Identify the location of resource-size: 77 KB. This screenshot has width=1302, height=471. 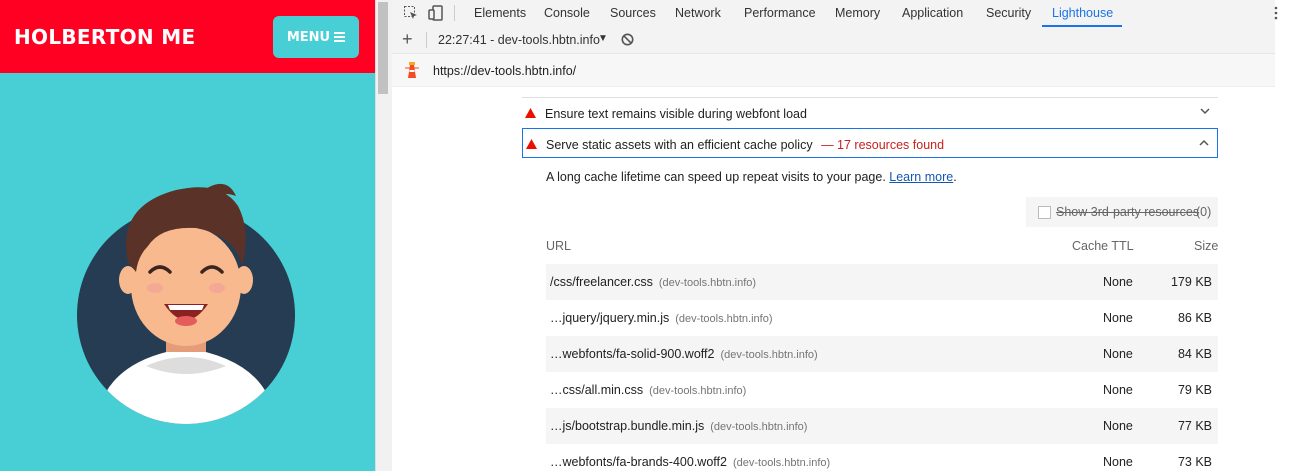
(1194, 426).